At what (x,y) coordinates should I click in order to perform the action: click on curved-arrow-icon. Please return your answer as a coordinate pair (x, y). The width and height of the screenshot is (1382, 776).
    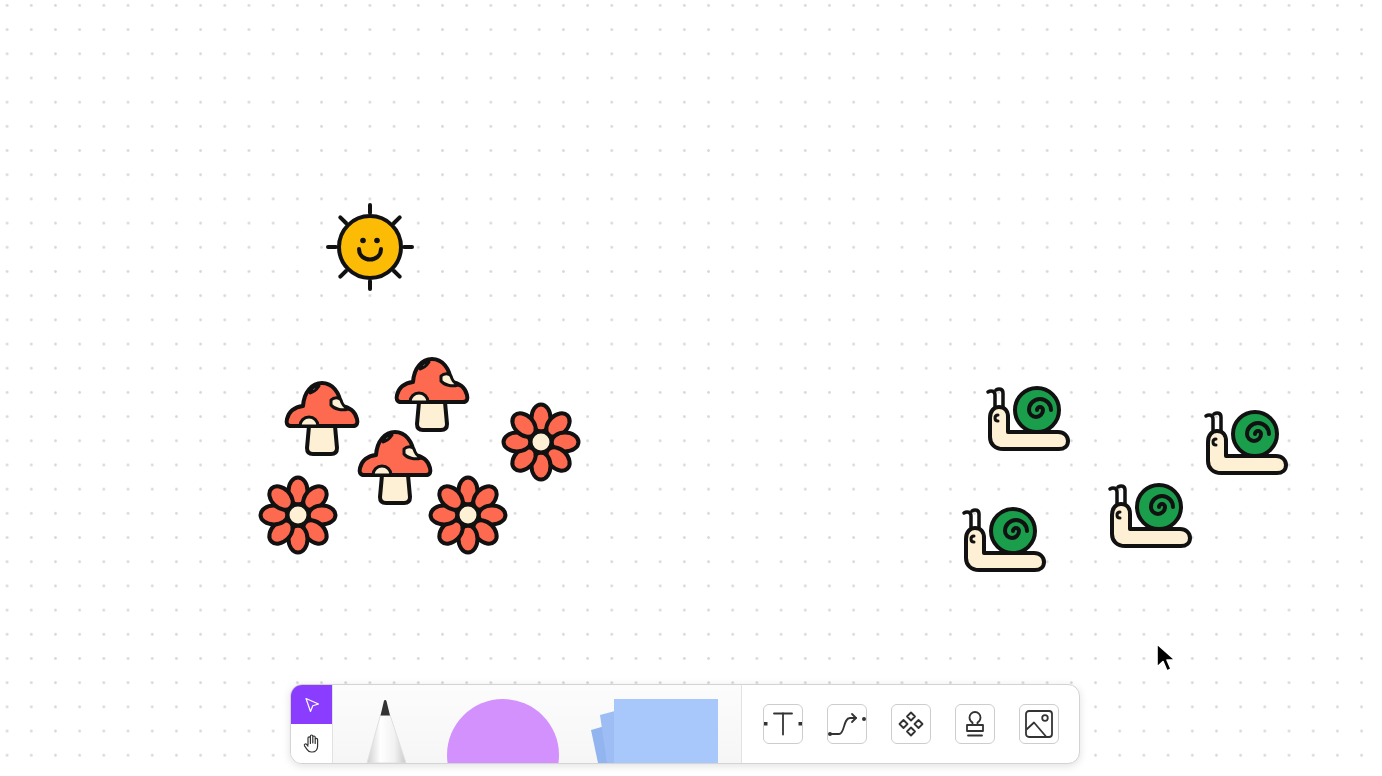
    Looking at the image, I should click on (847, 724).